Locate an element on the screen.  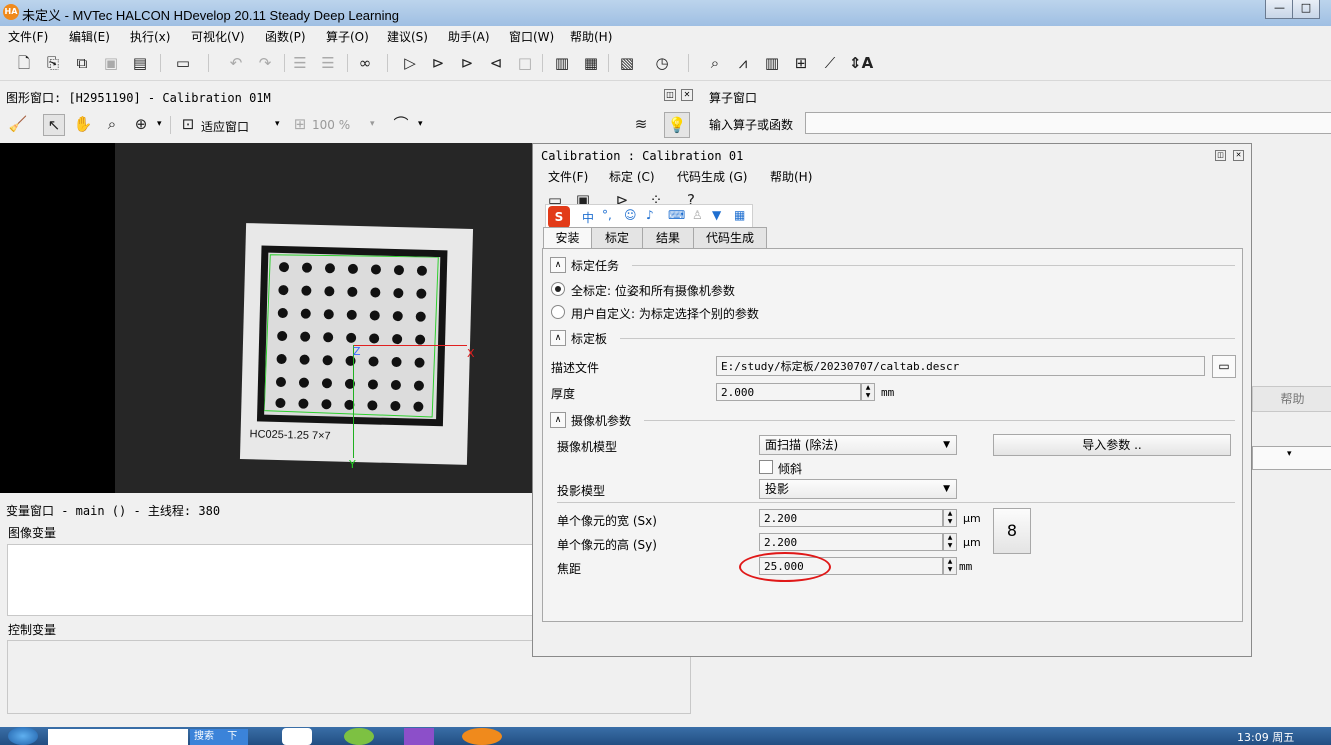
pan-hand-icon: ✋ is located at coordinates (83, 124).